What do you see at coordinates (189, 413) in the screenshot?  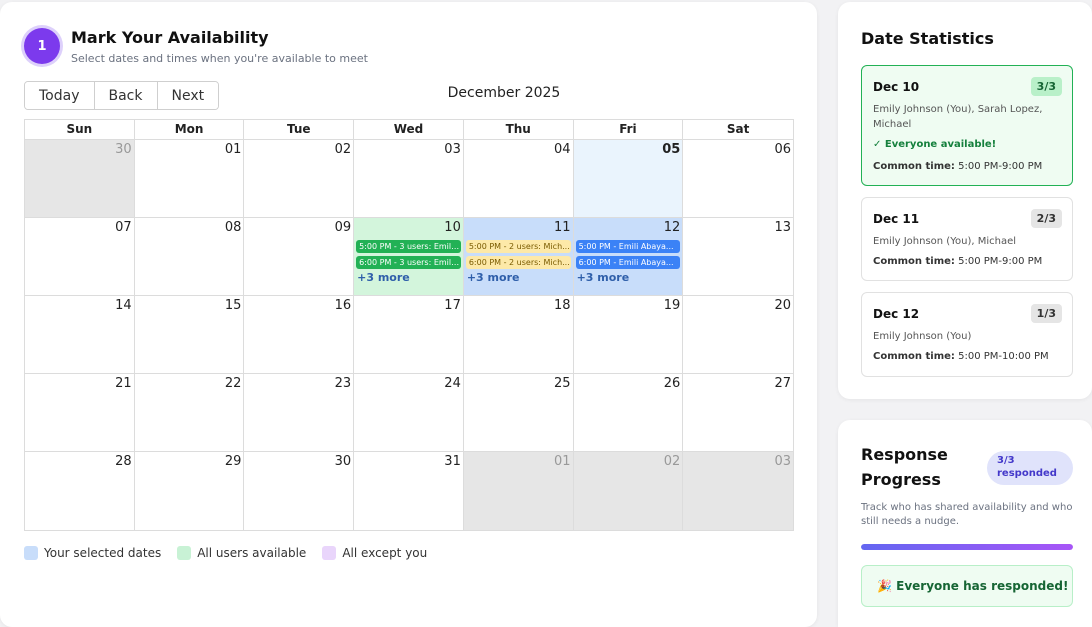 I see `day-cell: 22` at bounding box center [189, 413].